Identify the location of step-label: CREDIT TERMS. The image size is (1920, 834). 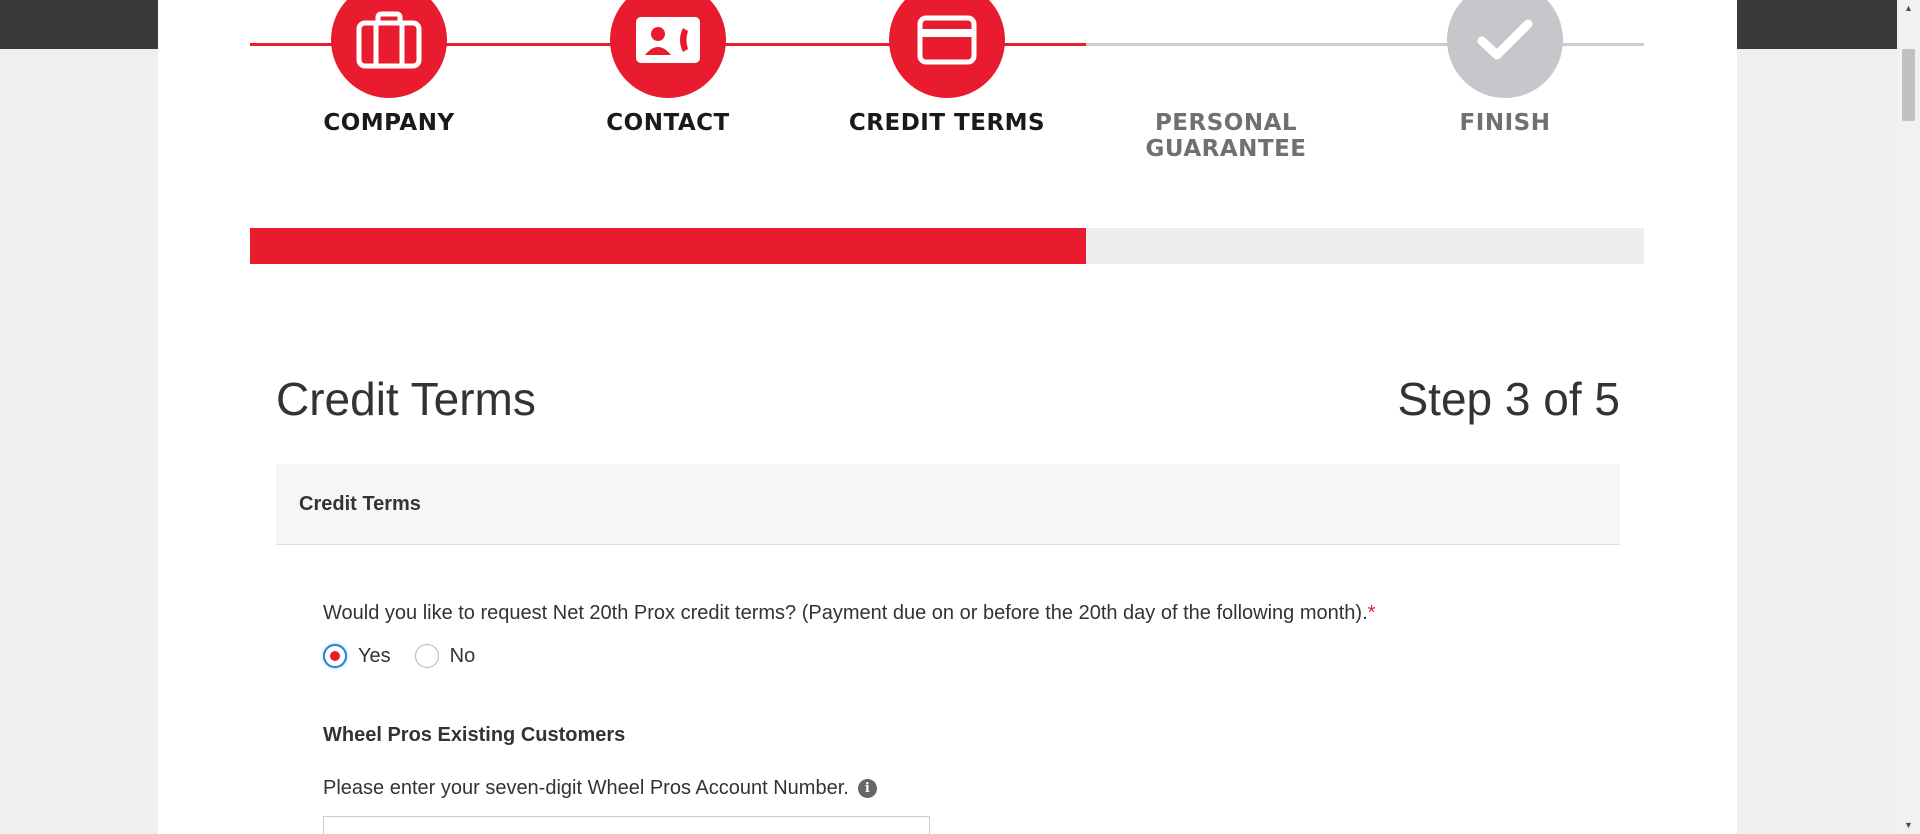
(947, 123).